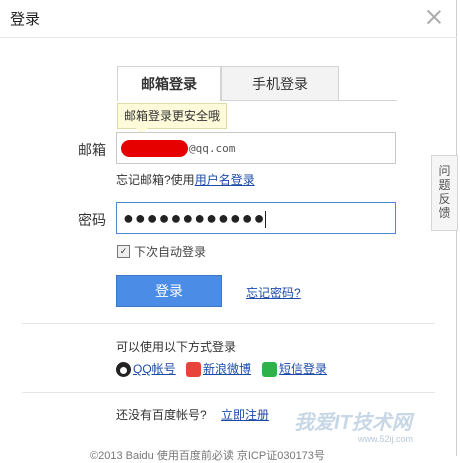  Describe the element at coordinates (92, 220) in the screenshot. I see `password-label: 密码` at that location.